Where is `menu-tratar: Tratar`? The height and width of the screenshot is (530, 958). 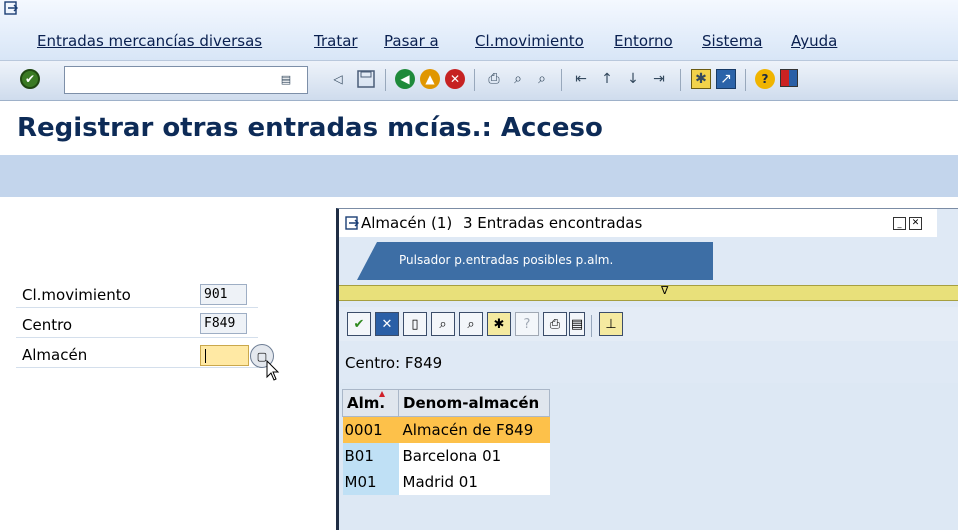 menu-tratar: Tratar is located at coordinates (336, 41).